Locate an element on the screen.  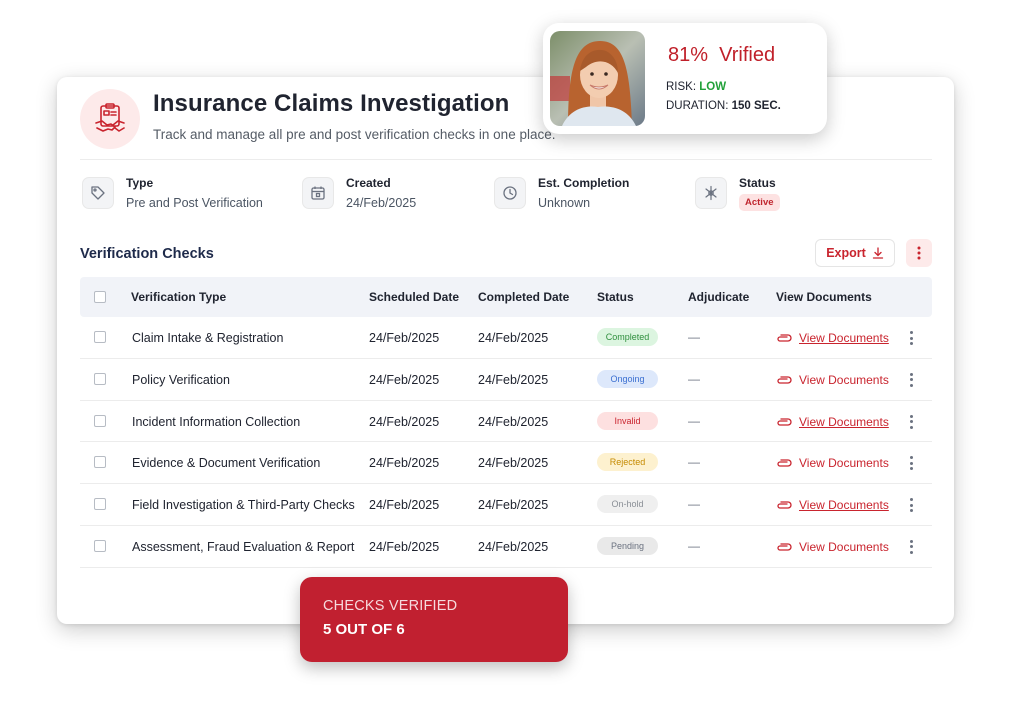
export-label: Export is located at coordinates (846, 253).